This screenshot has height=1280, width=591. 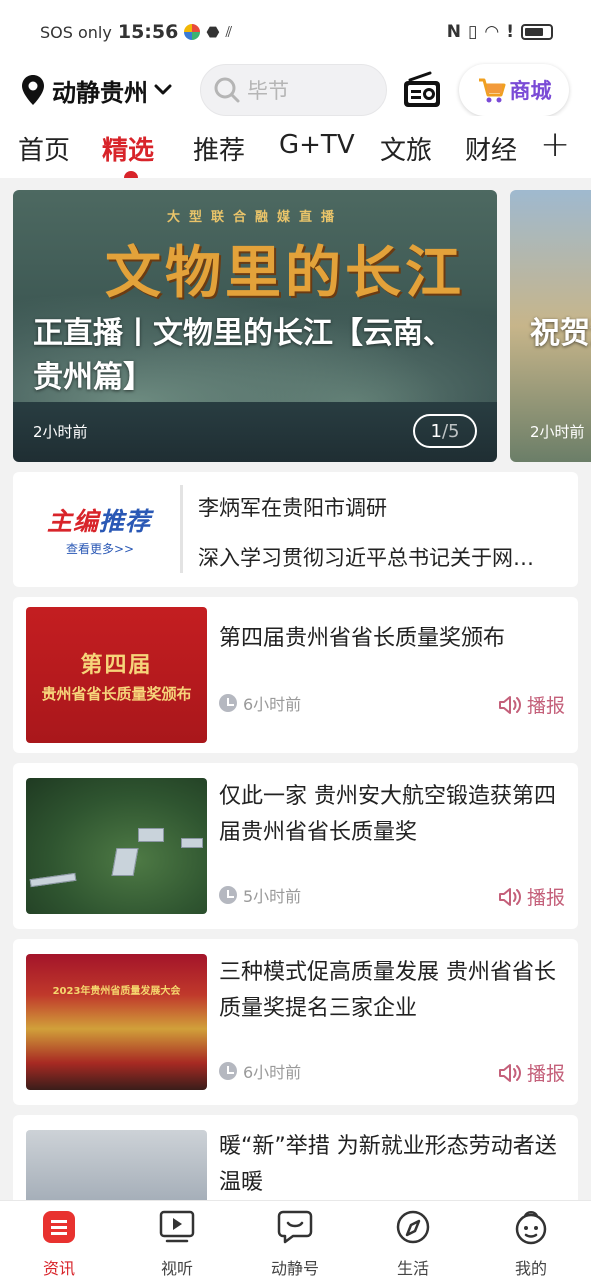 I want to click on news-thumbnail: 2023年贵州省质量发展大会, so click(x=116, y=1022).